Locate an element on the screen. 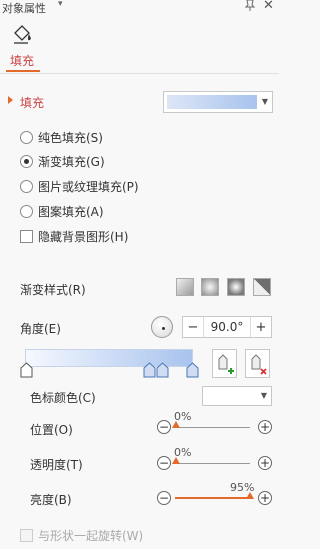 This screenshot has height=549, width=320. collapse-arrow-icon is located at coordinates (10, 100).